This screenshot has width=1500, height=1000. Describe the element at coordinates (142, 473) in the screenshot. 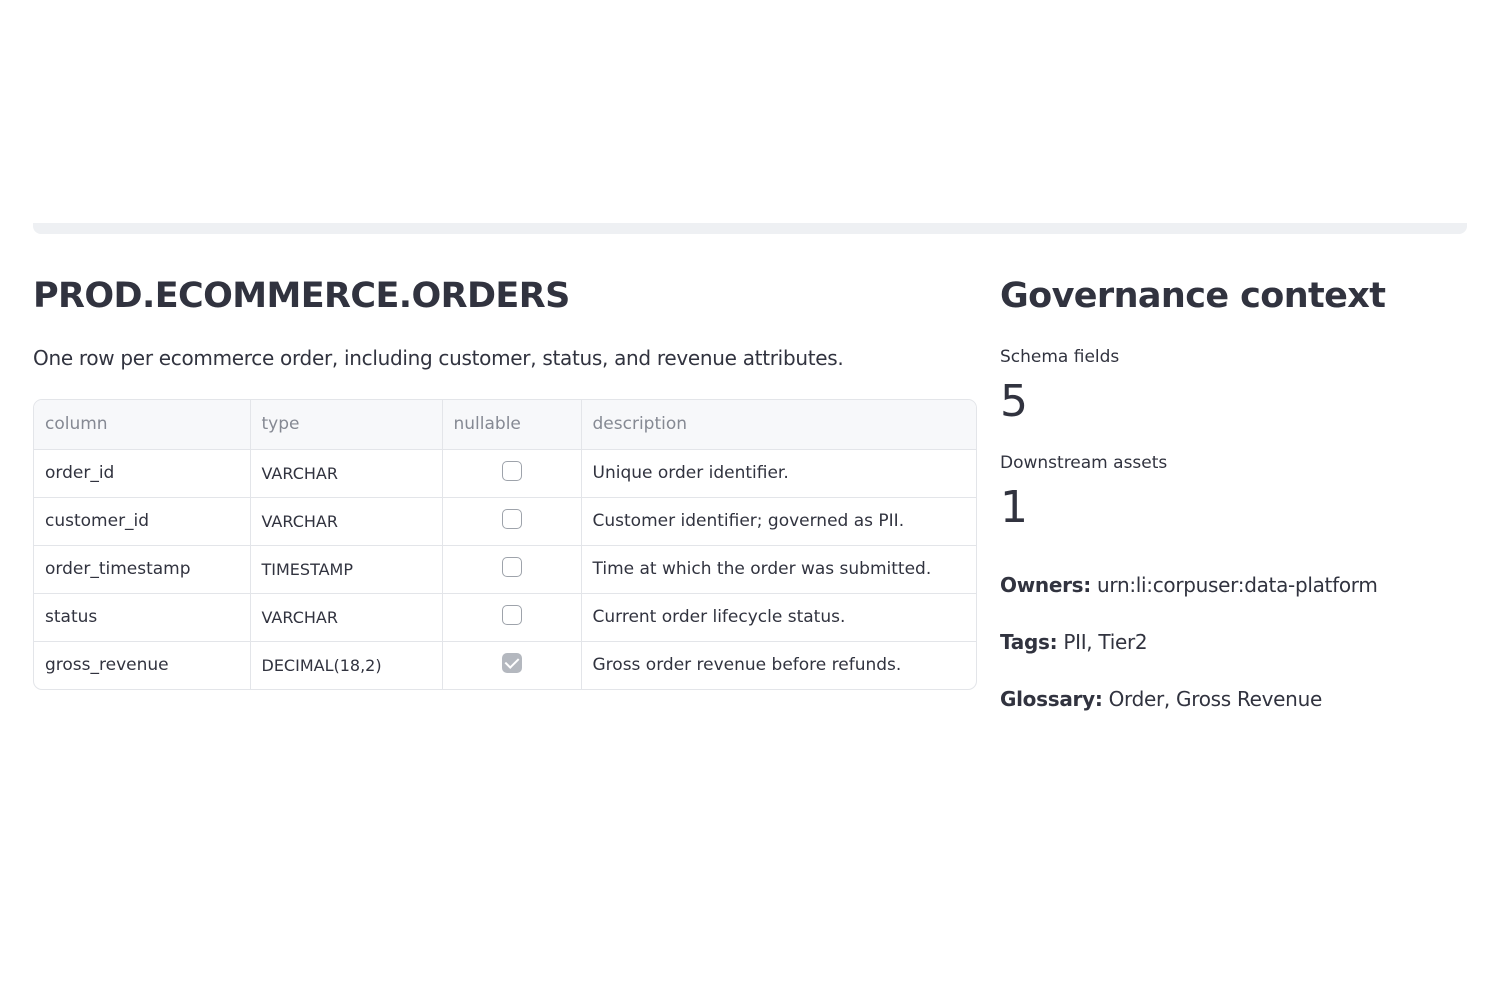

I see `cell-column: order_id` at that location.